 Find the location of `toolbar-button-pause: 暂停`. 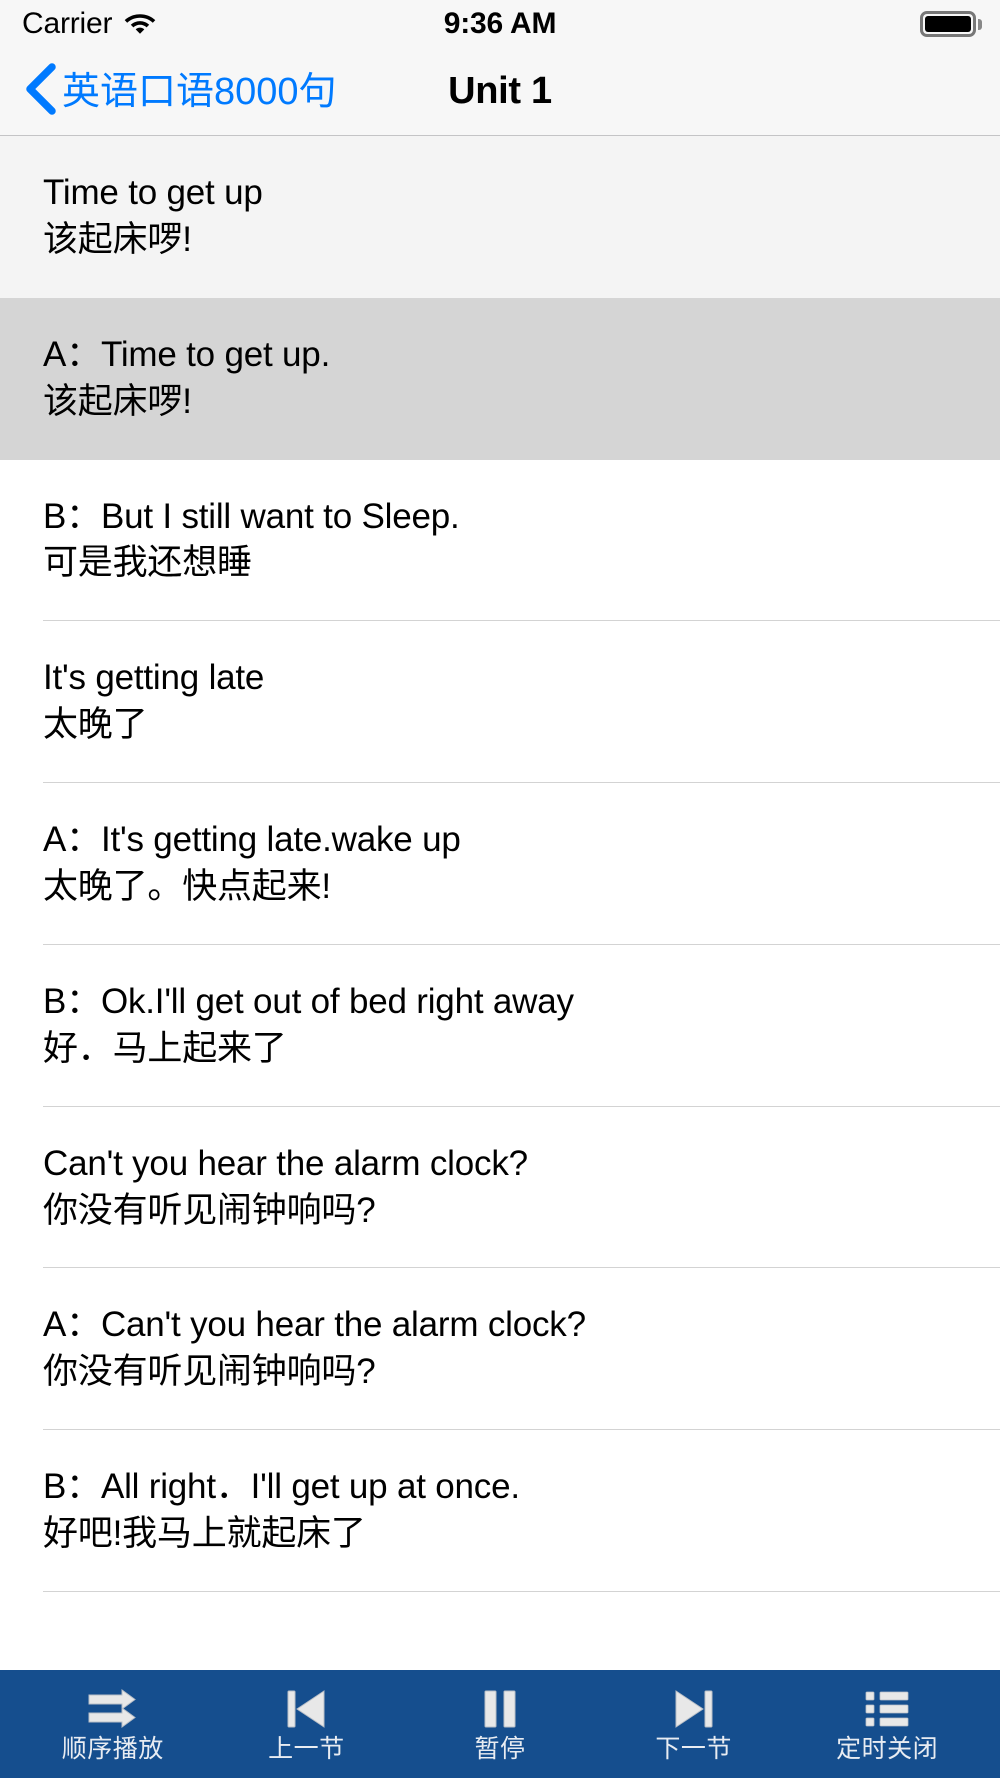

toolbar-button-pause: 暂停 is located at coordinates (500, 1724).